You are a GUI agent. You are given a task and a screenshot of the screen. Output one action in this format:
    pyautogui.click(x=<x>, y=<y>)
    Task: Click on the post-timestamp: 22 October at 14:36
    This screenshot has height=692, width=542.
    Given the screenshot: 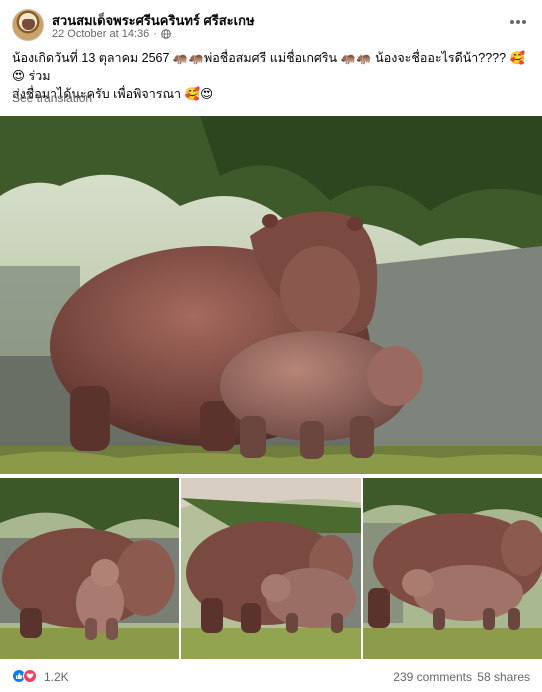 What is the action you would take?
    pyautogui.click(x=100, y=34)
    